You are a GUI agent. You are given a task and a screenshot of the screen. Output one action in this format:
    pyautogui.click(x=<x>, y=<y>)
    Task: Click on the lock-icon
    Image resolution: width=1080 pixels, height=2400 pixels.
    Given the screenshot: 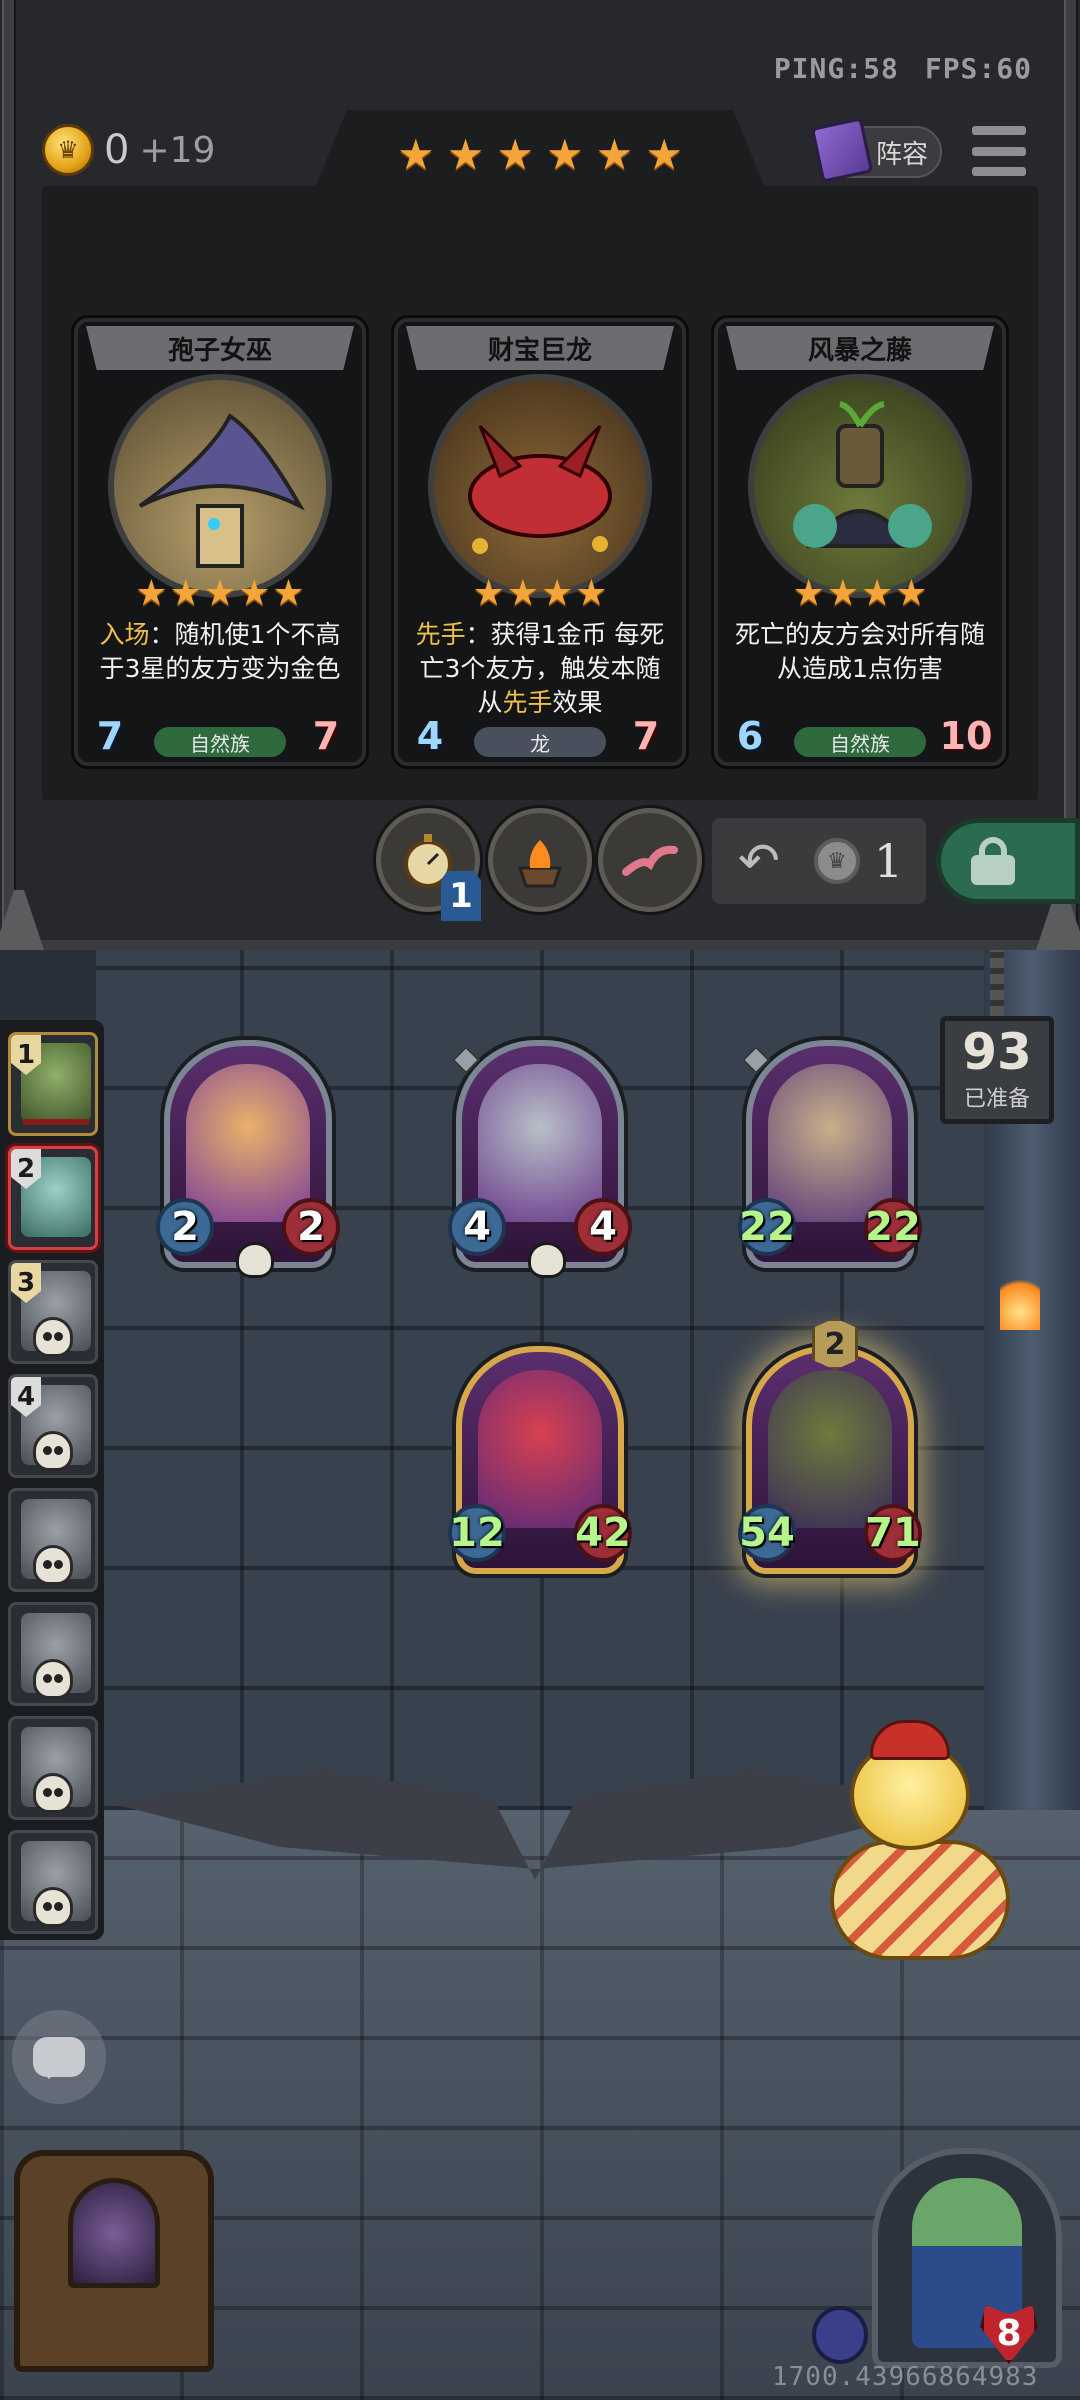 What is the action you would take?
    pyautogui.click(x=993, y=861)
    